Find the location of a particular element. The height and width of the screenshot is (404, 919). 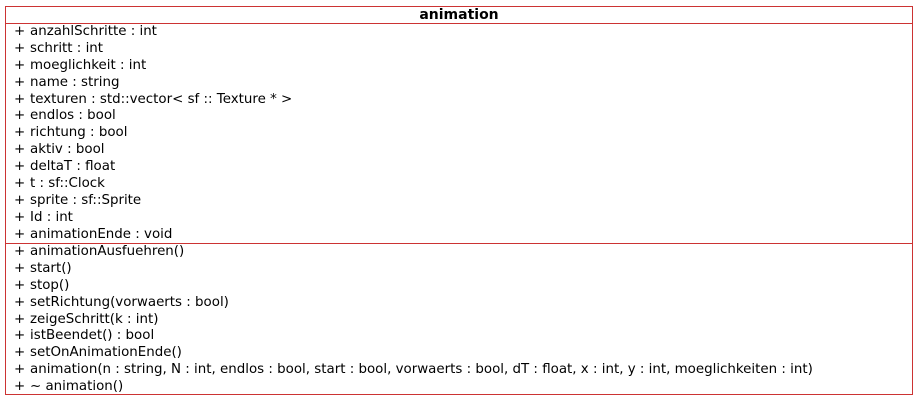

operation-row-text: ~ animation() is located at coordinates (77, 387).